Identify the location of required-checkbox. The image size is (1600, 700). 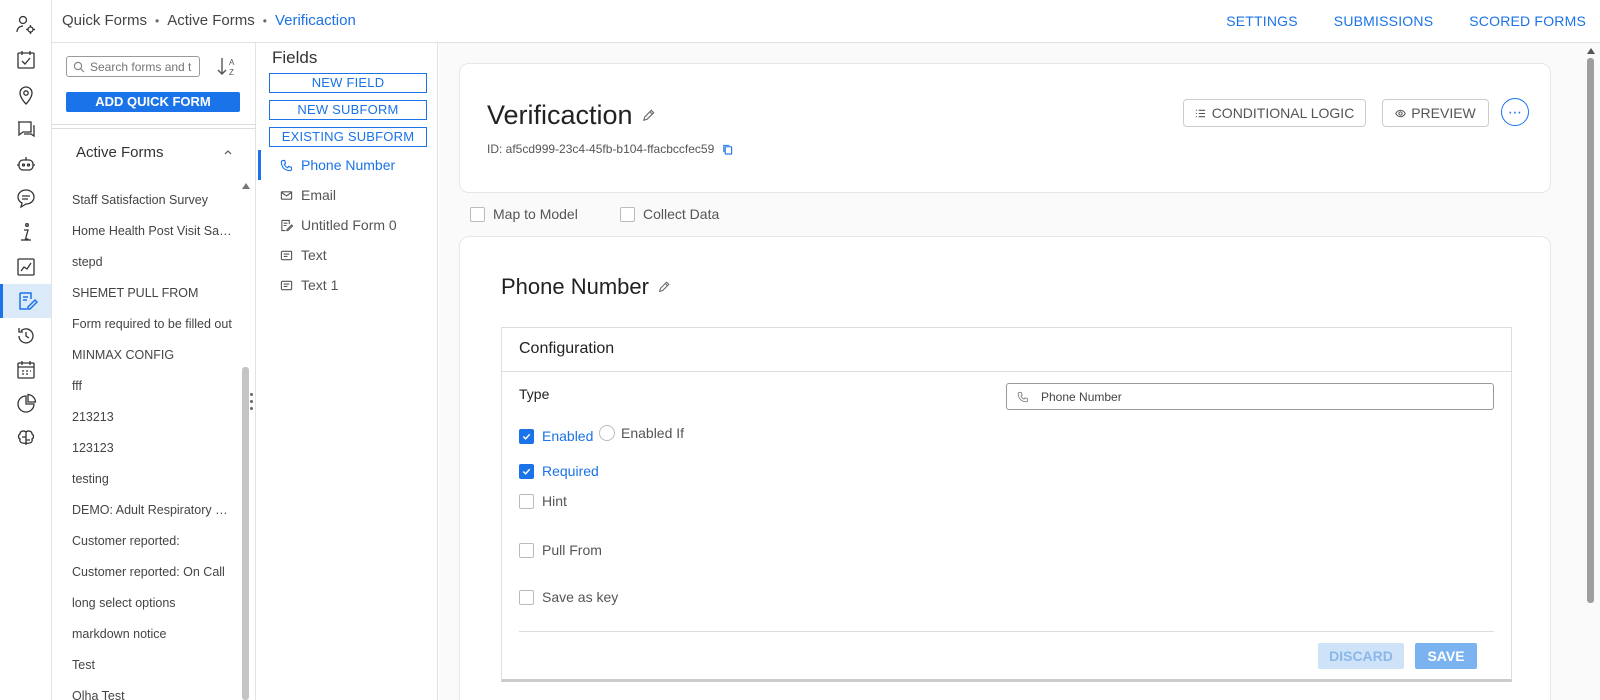
(526, 471).